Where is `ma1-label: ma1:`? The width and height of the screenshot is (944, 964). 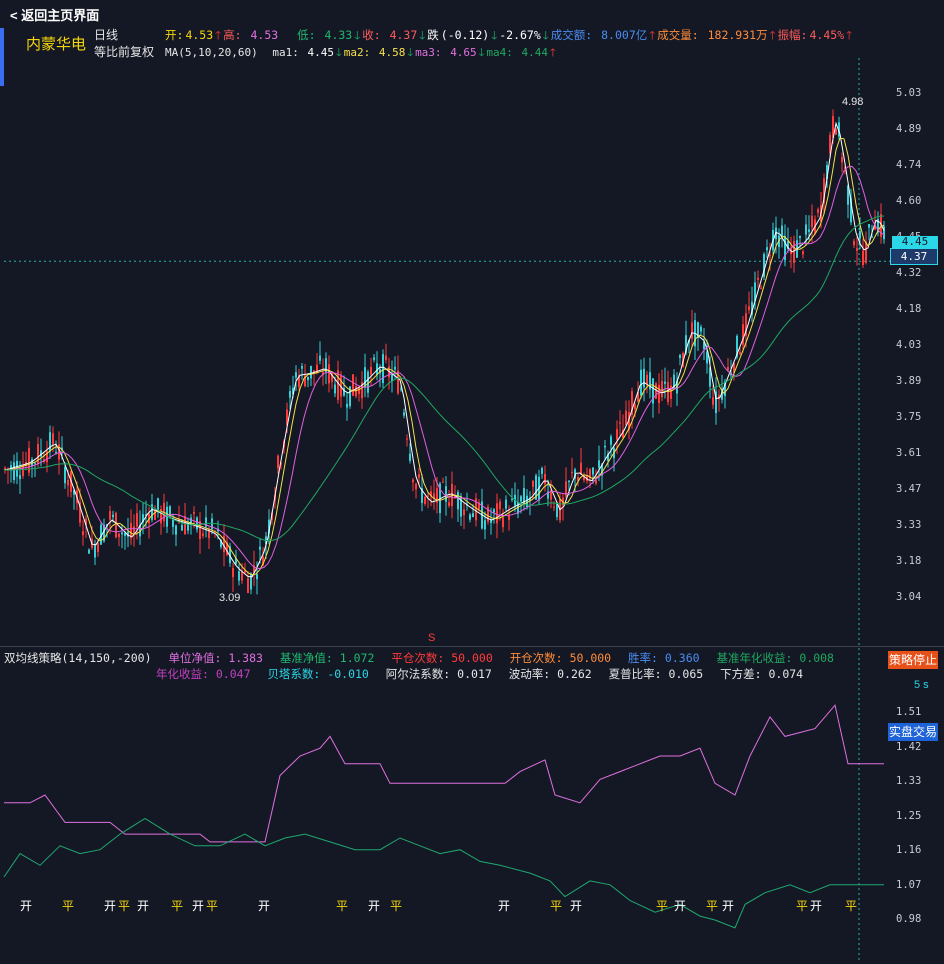
ma1-label: ma1: is located at coordinates (285, 52).